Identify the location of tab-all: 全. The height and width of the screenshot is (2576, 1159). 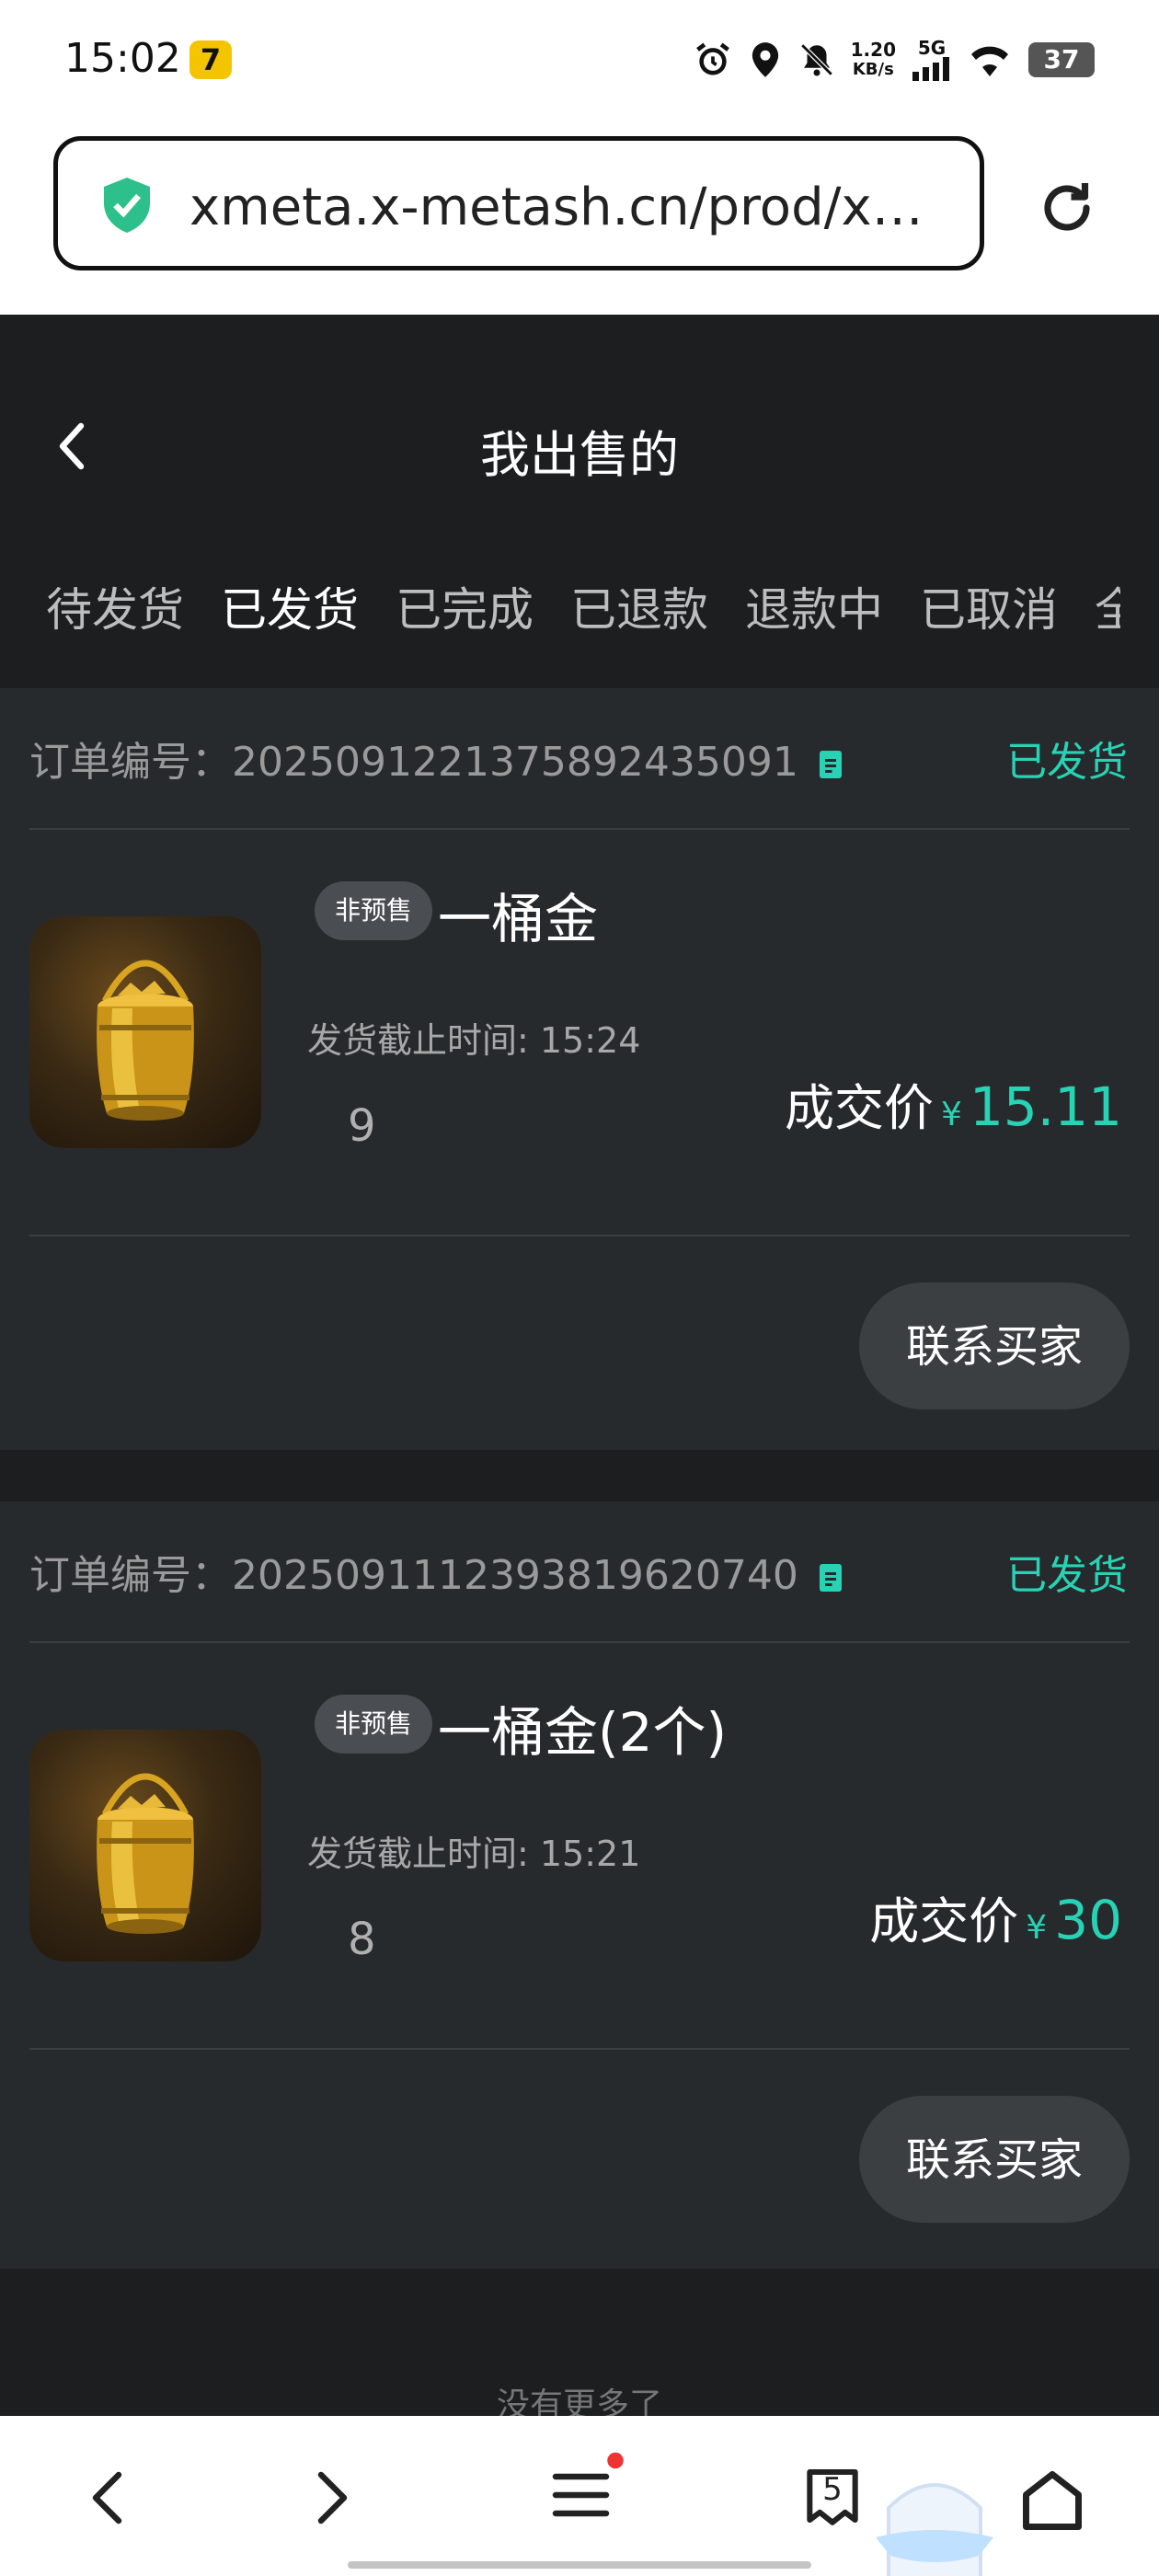
(1107, 610).